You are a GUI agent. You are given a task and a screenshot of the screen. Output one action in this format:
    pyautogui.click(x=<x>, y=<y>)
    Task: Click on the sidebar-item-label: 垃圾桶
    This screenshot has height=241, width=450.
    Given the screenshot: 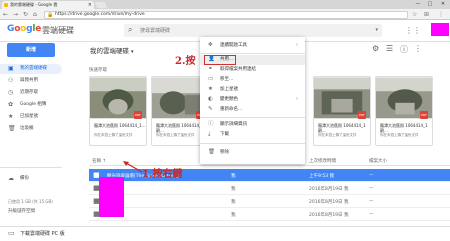 What is the action you would take?
    pyautogui.click(x=27, y=128)
    